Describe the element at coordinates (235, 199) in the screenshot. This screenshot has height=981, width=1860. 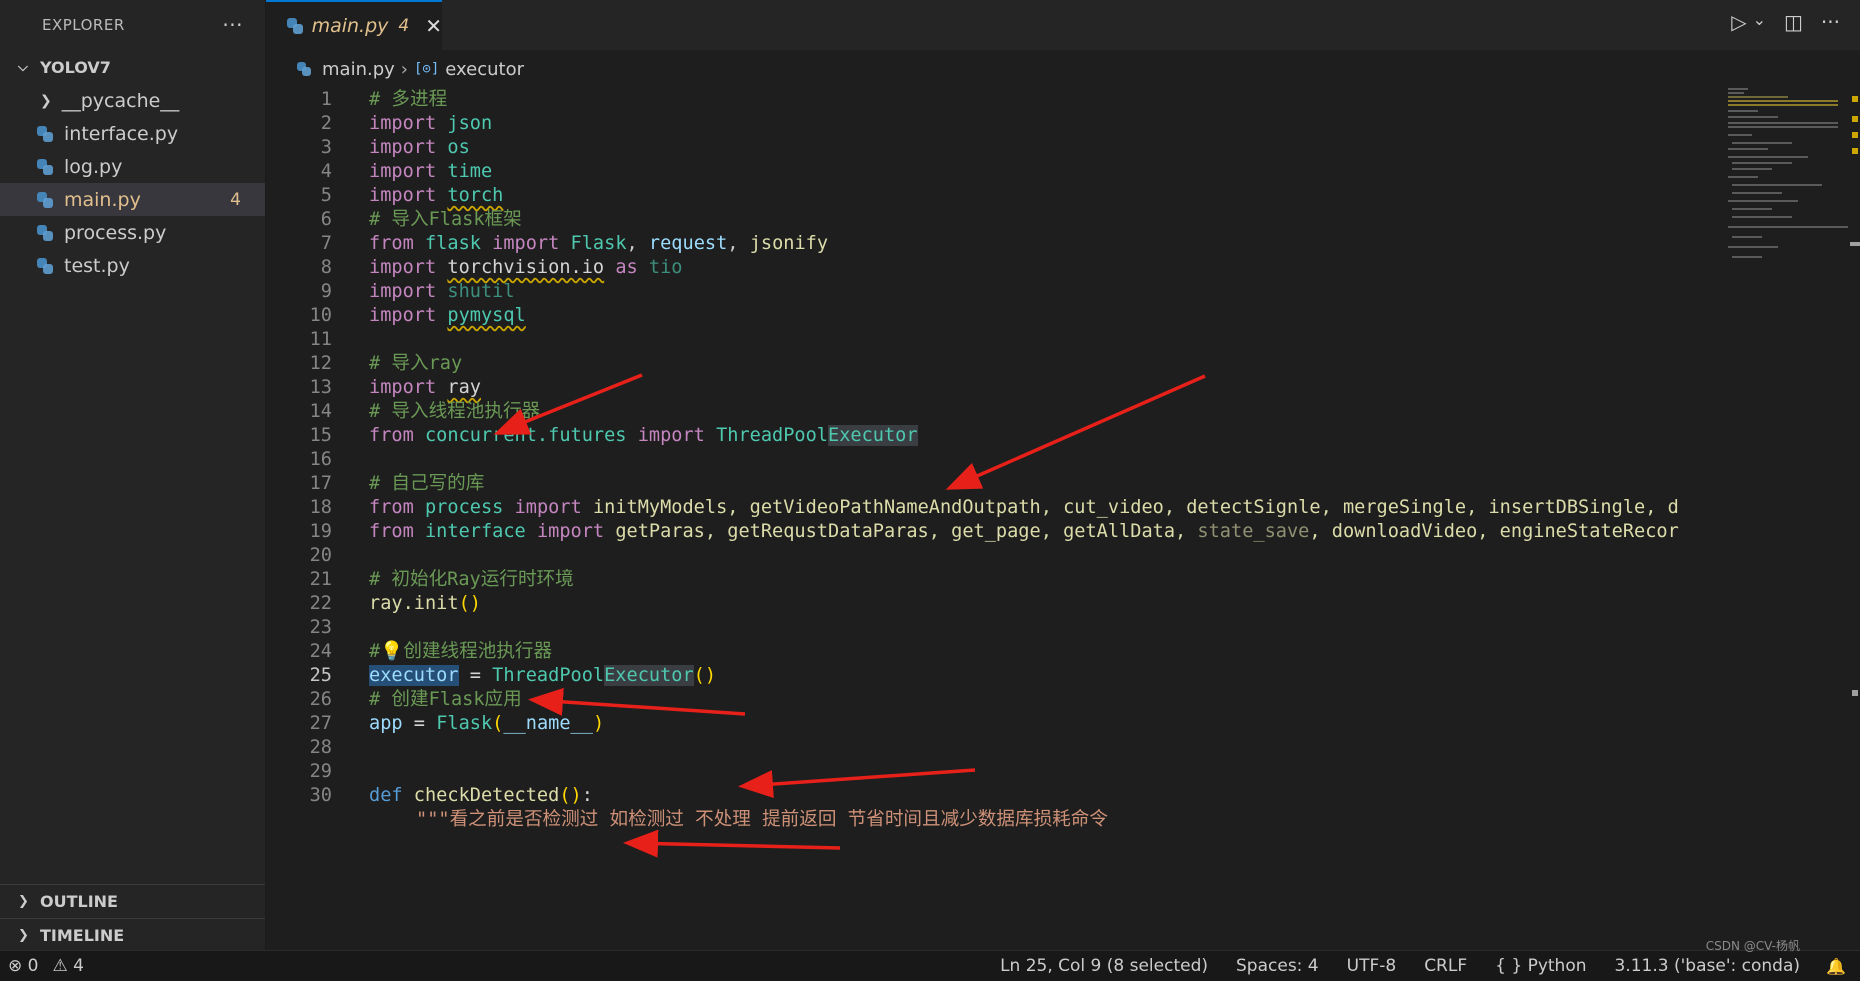
I see `problem-count-badge: 4` at that location.